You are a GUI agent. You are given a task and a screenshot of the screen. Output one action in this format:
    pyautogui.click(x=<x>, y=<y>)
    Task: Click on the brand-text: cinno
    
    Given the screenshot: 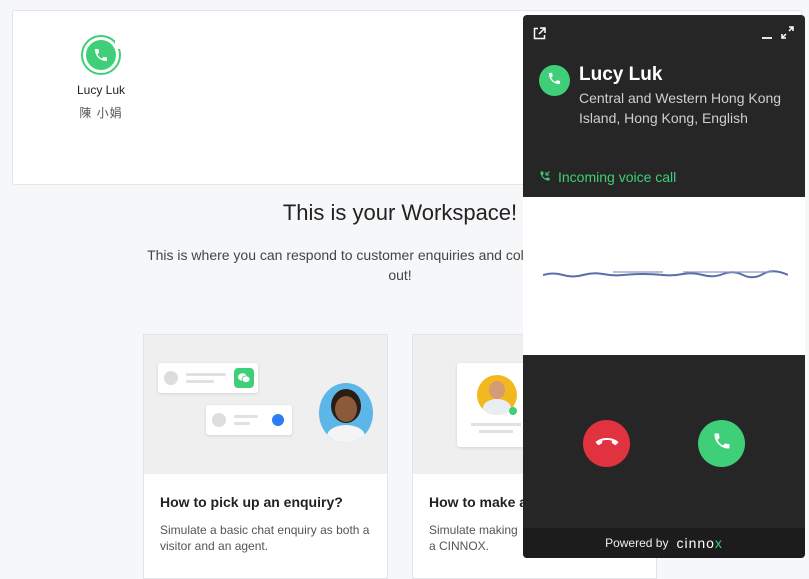 What is the action you would take?
    pyautogui.click(x=695, y=543)
    